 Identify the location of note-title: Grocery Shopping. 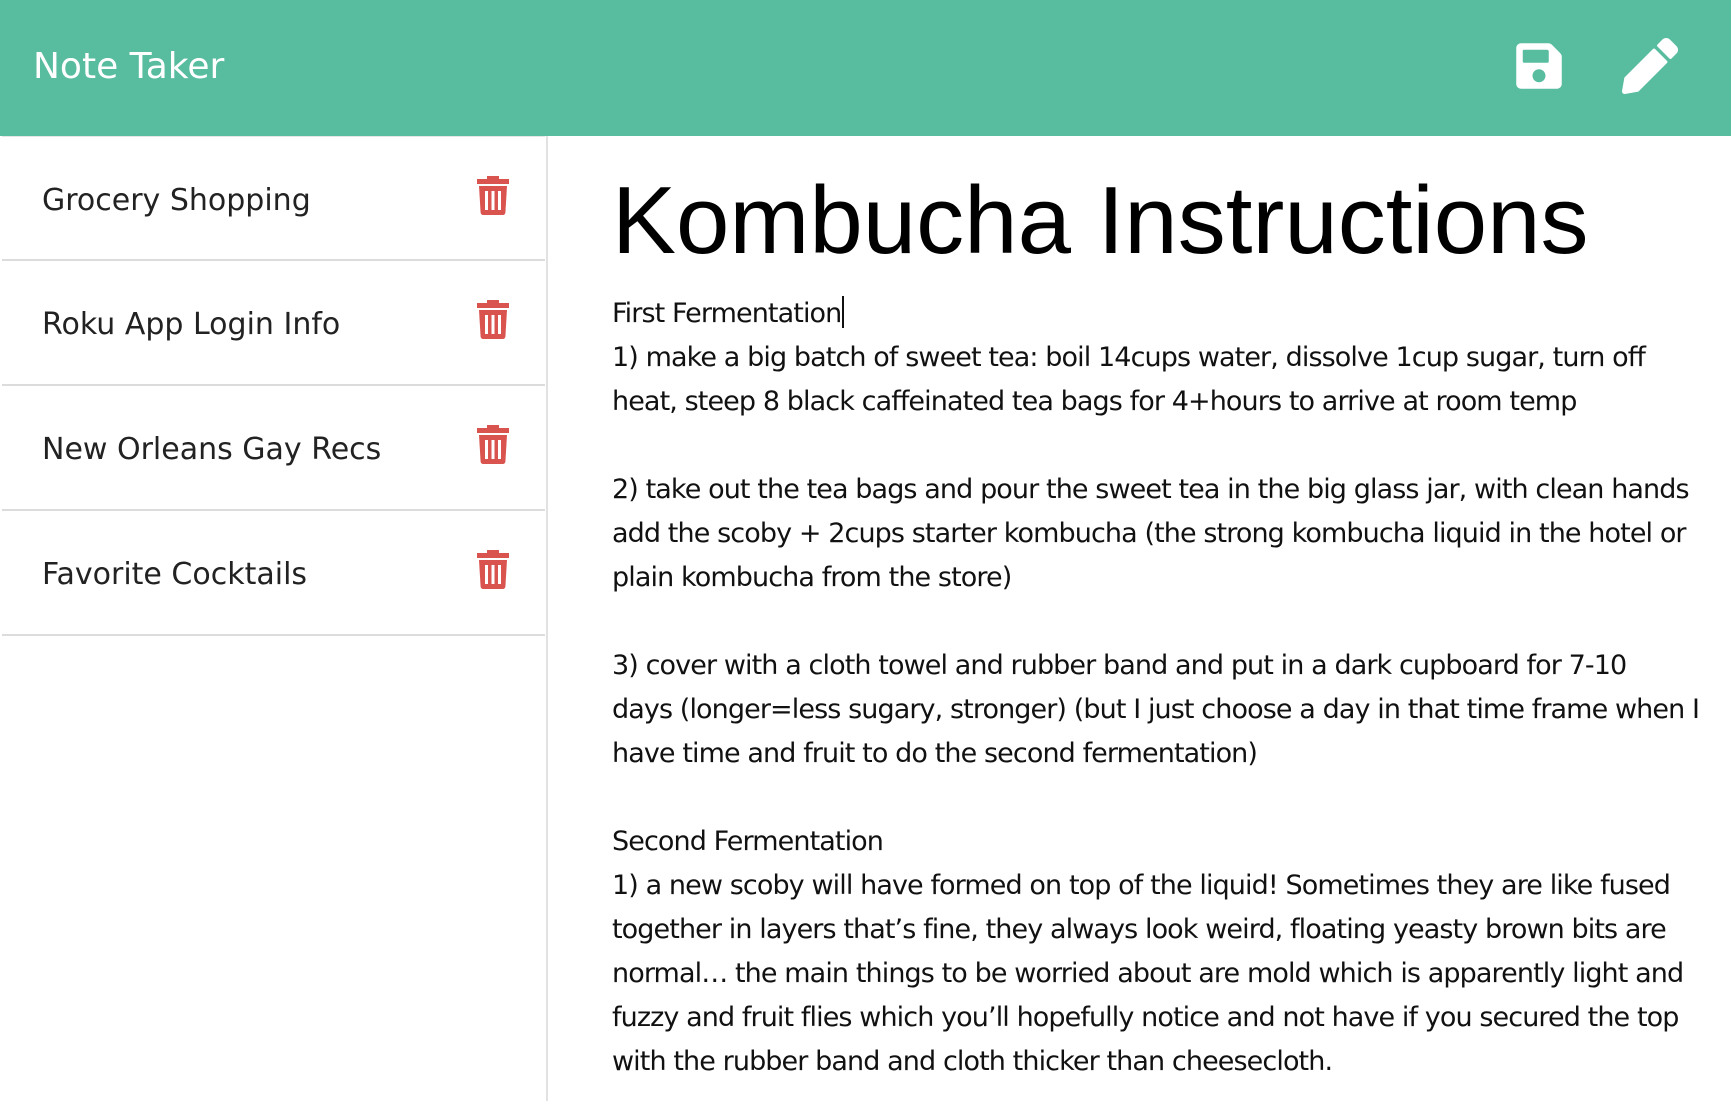
(176, 200).